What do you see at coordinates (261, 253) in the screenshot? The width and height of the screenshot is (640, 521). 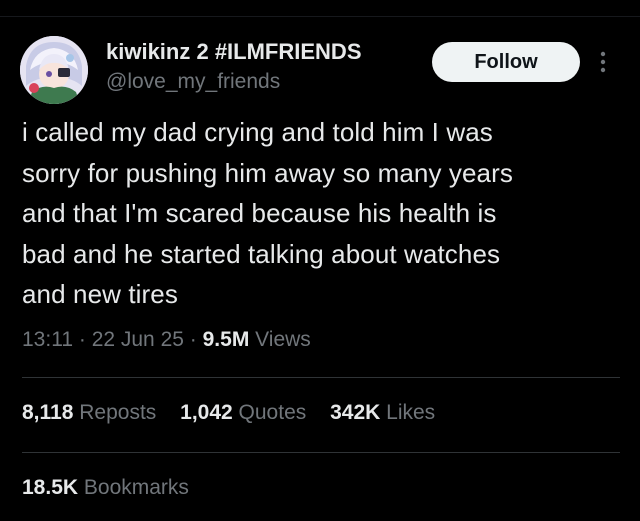 I see `tweet-line: bad and he started talking about watches` at bounding box center [261, 253].